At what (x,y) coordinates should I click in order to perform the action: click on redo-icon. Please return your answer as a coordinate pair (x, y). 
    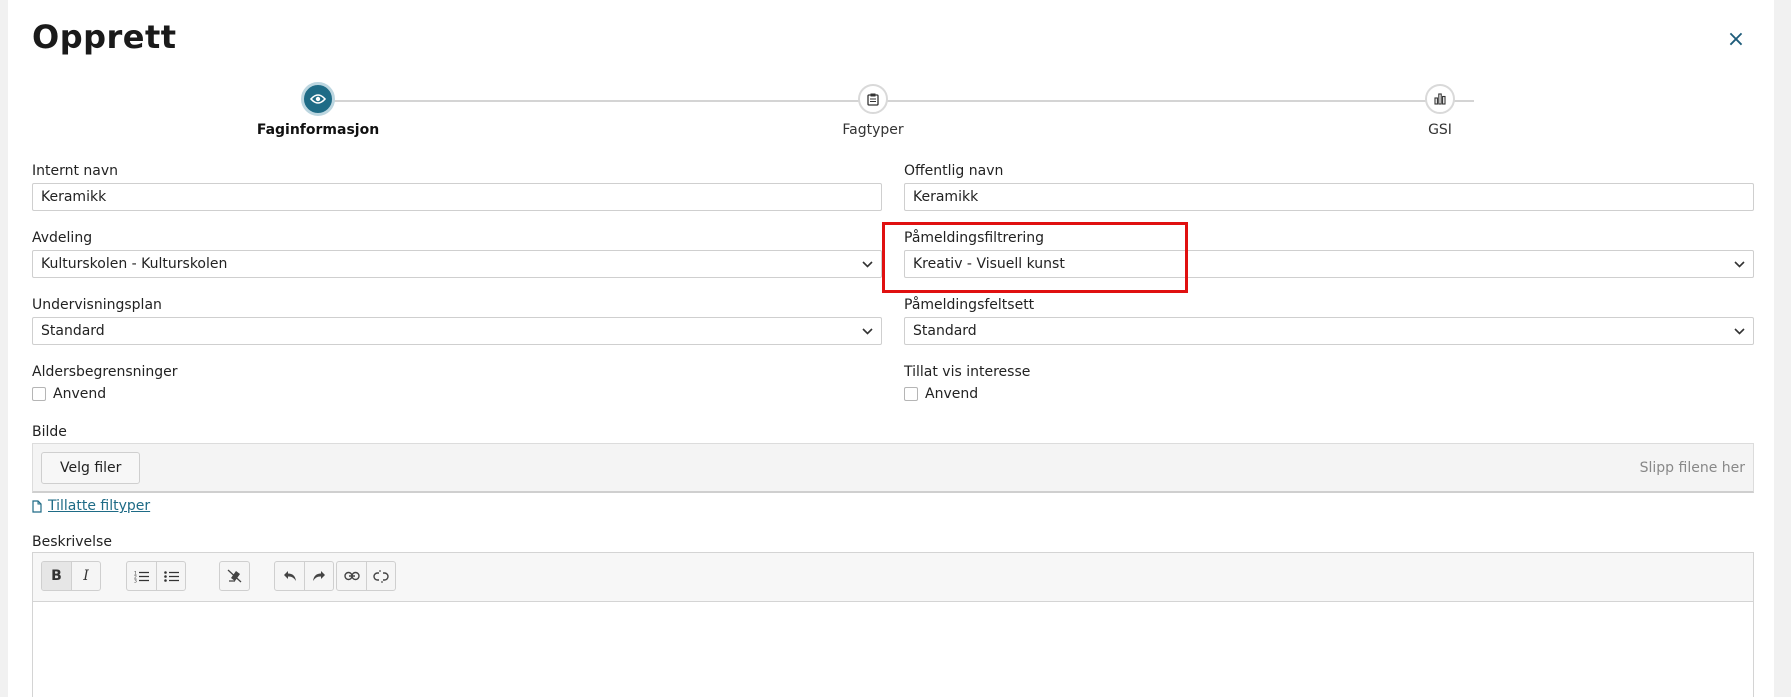
    Looking at the image, I should click on (318, 576).